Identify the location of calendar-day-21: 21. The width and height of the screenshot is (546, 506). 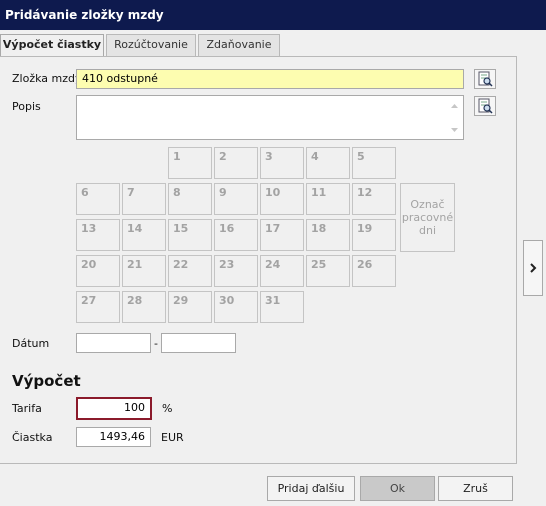
(144, 271).